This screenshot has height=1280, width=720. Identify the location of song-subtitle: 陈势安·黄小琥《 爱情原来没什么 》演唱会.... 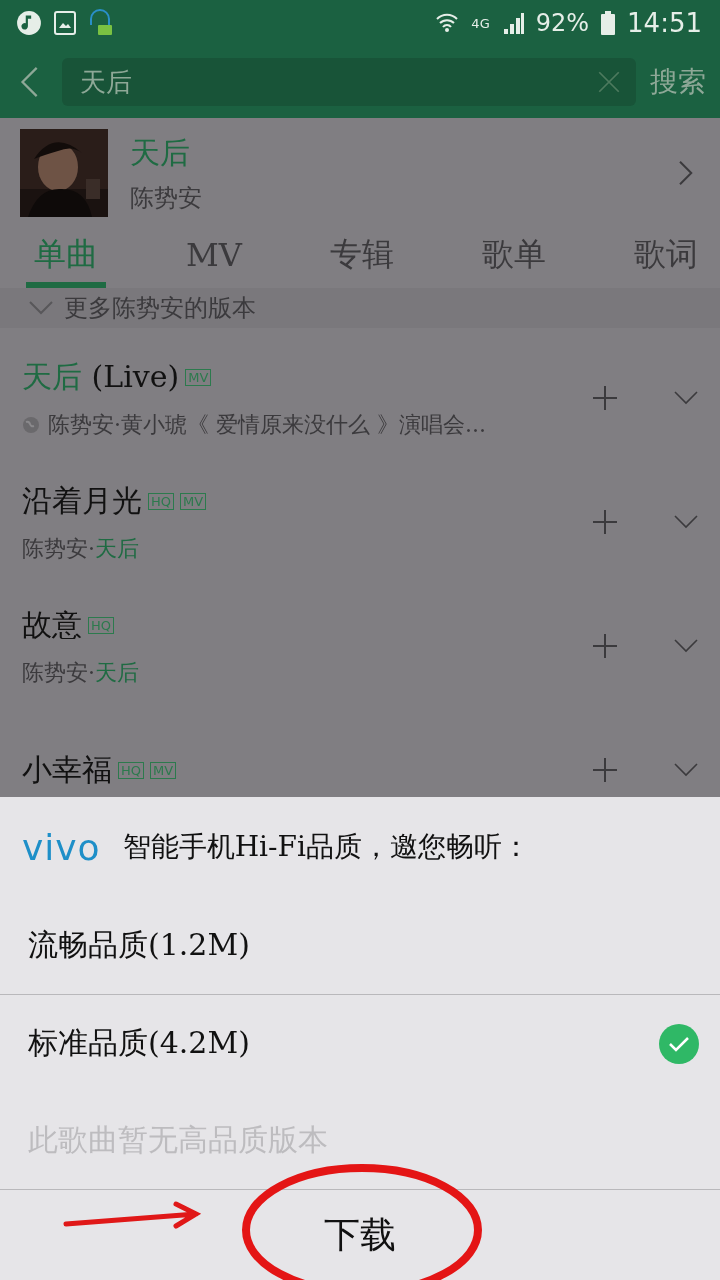
(267, 424).